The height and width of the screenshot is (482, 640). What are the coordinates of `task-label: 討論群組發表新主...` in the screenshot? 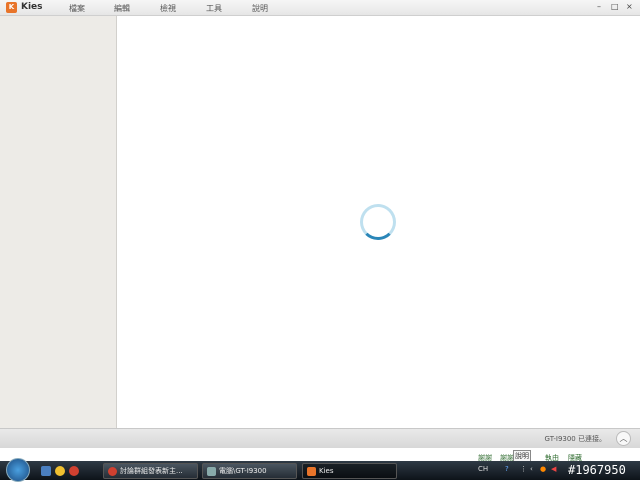 It's located at (151, 471).